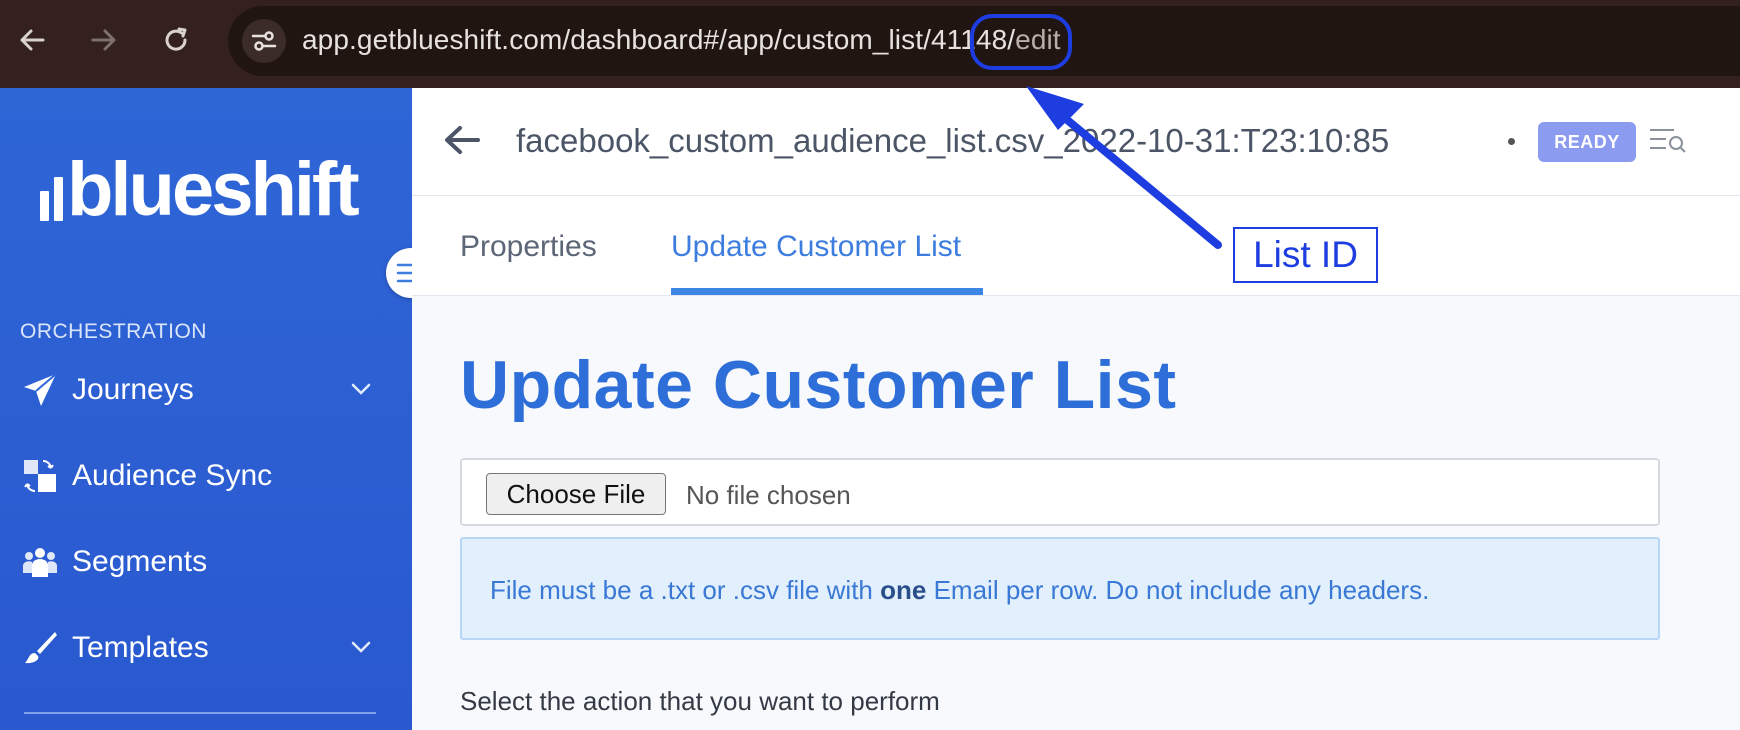 The image size is (1740, 730). Describe the element at coordinates (40, 562) in the screenshot. I see `people-group-icon` at that location.